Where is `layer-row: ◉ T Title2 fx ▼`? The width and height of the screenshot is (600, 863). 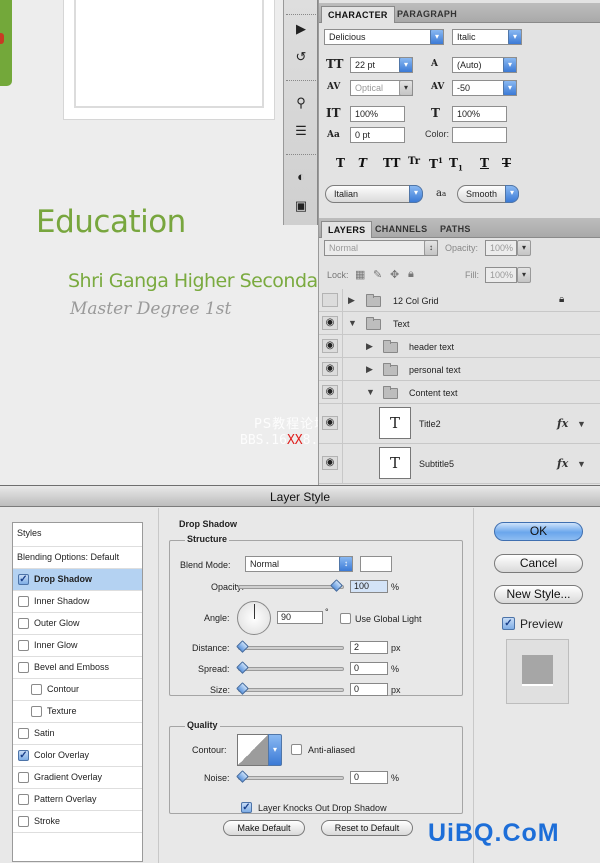 layer-row: ◉ T Title2 fx ▼ is located at coordinates (459, 424).